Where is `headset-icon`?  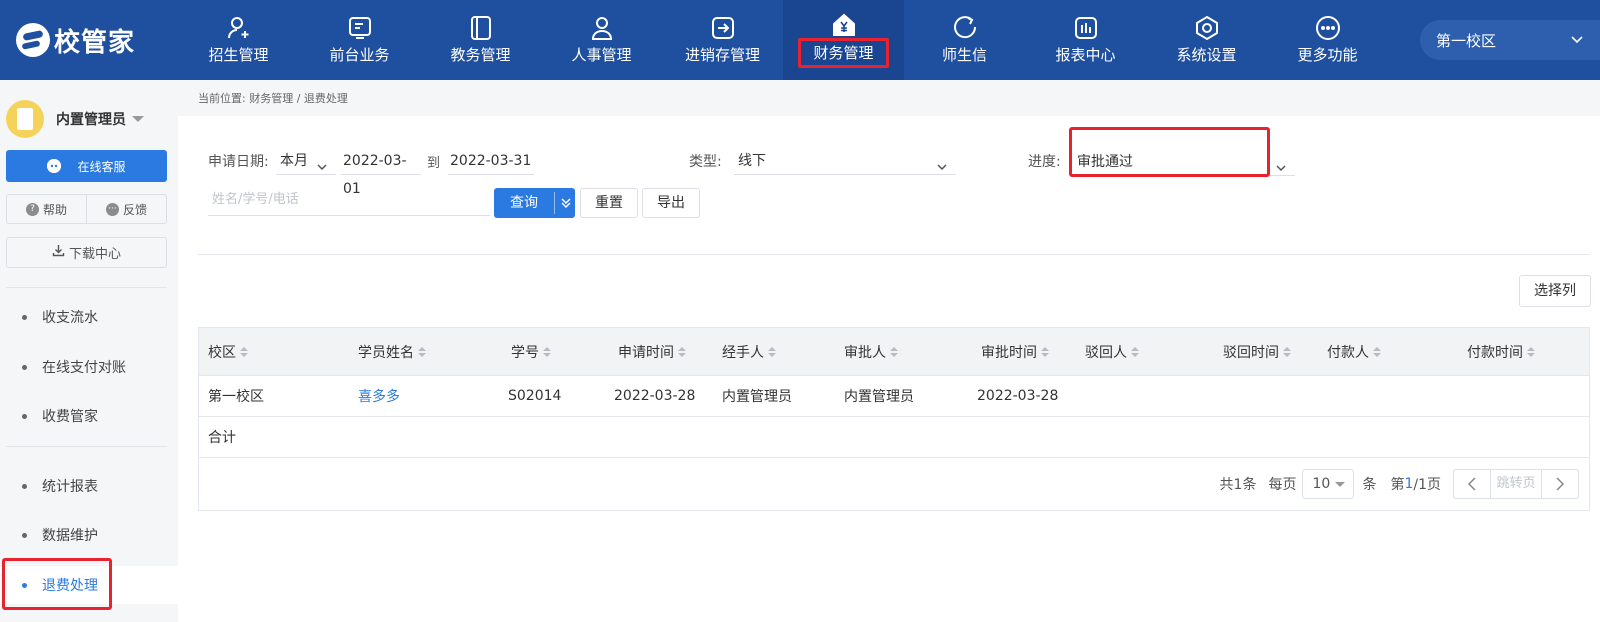
headset-icon is located at coordinates (54, 166).